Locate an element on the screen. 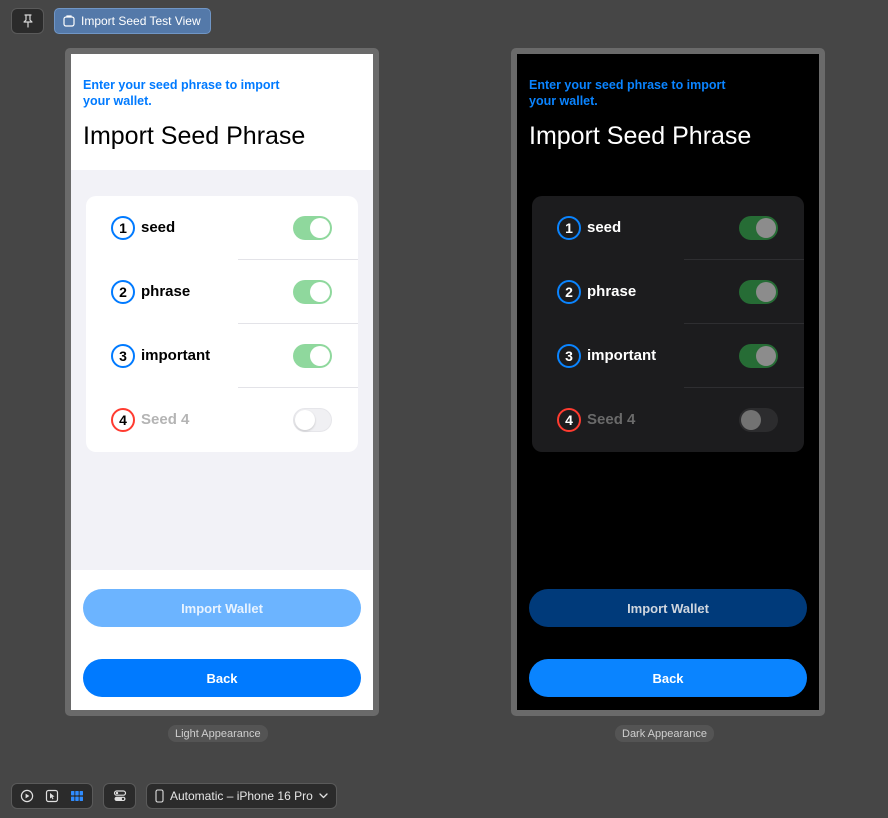  preview-tab: Import Seed Test View is located at coordinates (132, 21).